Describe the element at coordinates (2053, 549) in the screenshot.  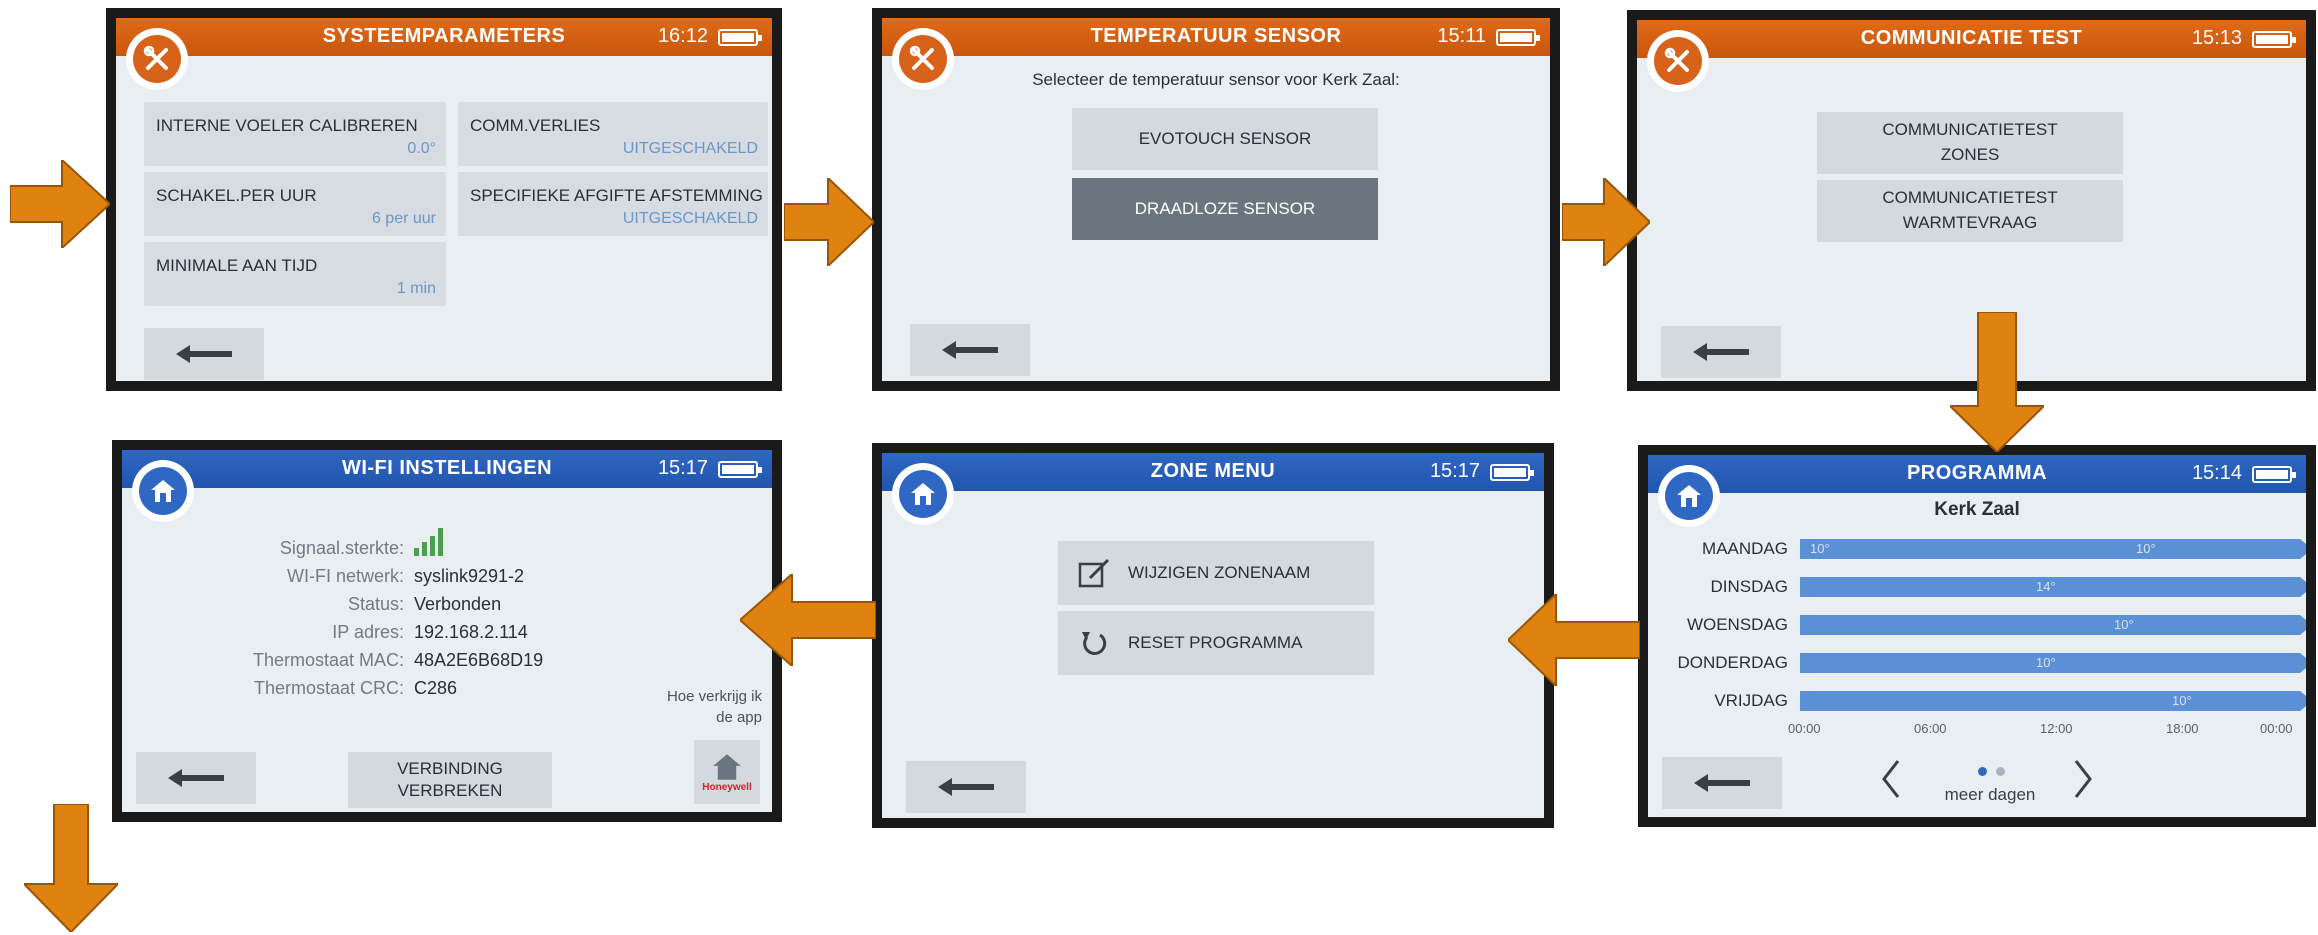
I see `schedule-bar-maandag: 10° 10°` at that location.